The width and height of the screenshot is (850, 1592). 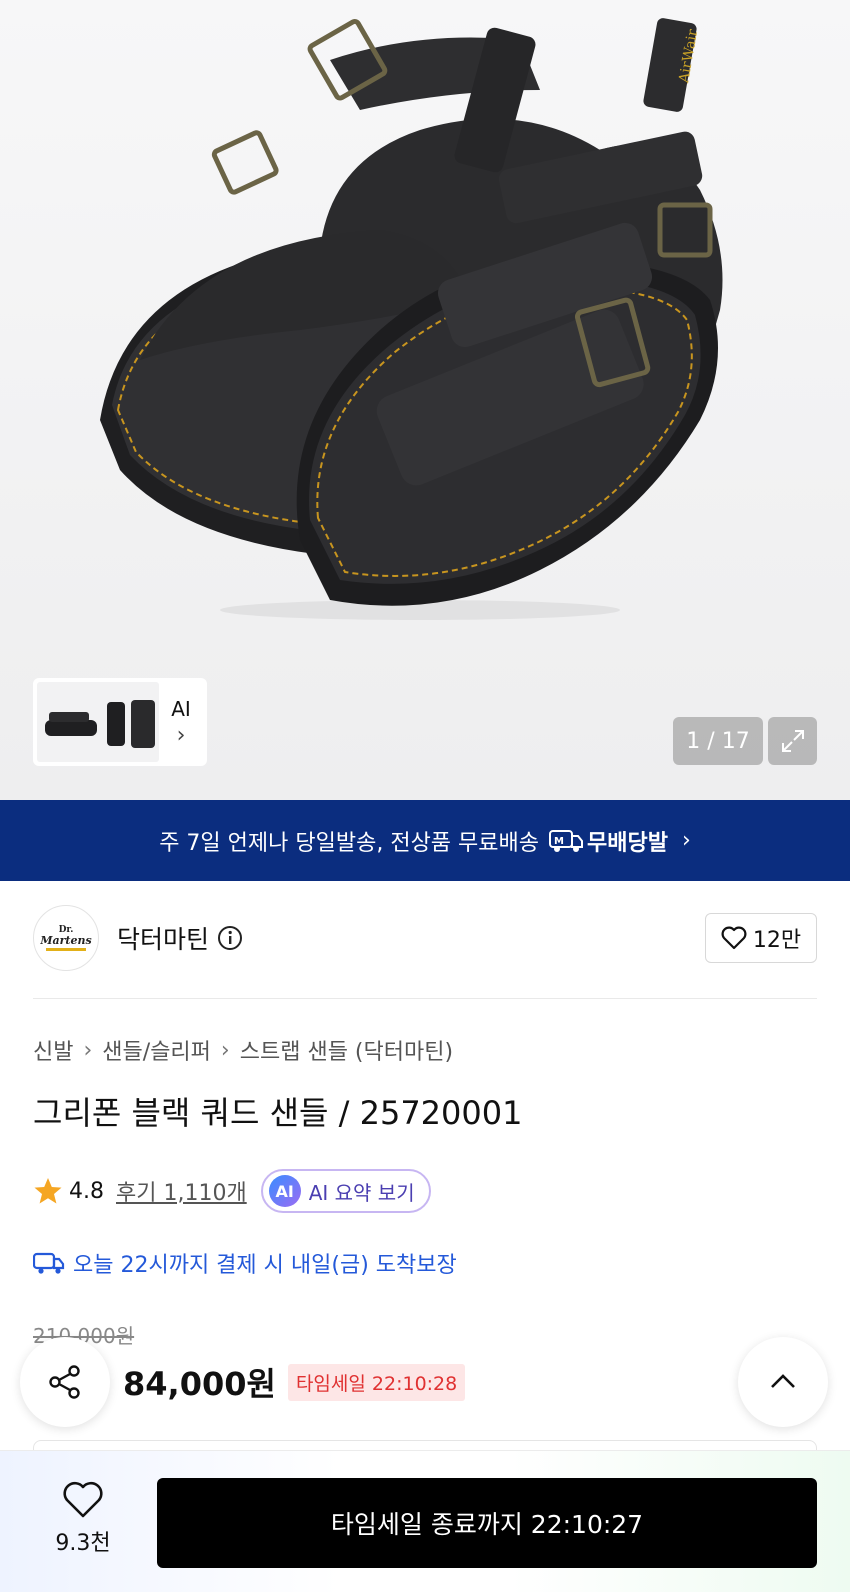 I want to click on rating-value: 4.8, so click(x=86, y=1191).